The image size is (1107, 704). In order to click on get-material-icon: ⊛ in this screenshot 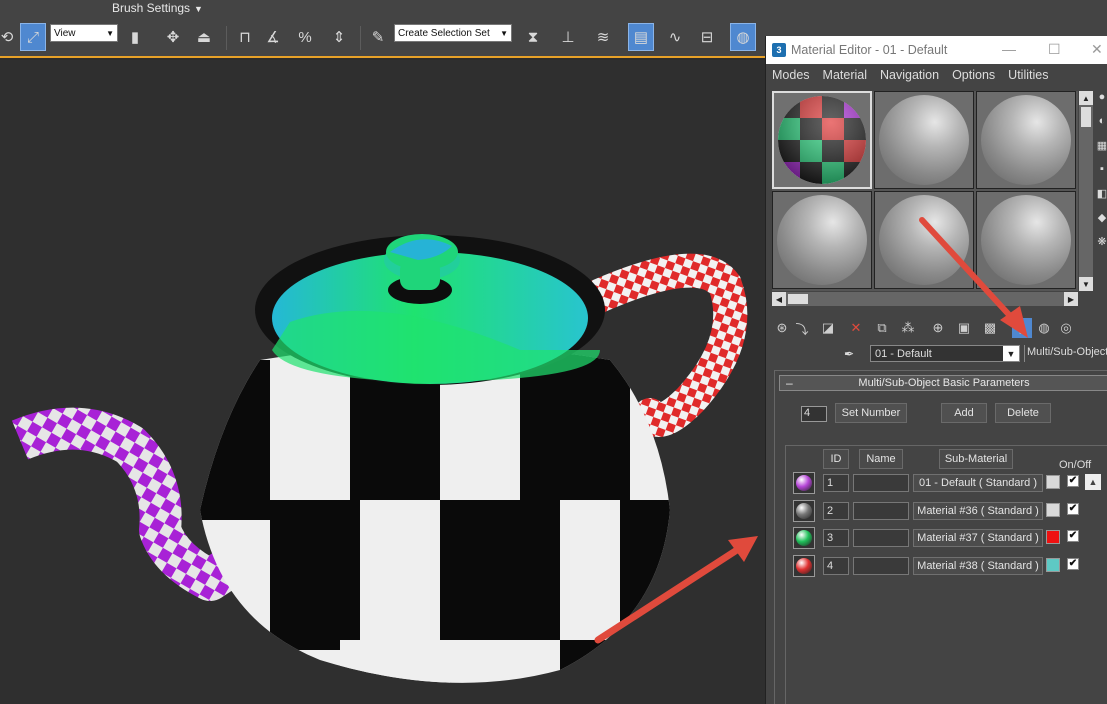, I will do `click(782, 328)`.